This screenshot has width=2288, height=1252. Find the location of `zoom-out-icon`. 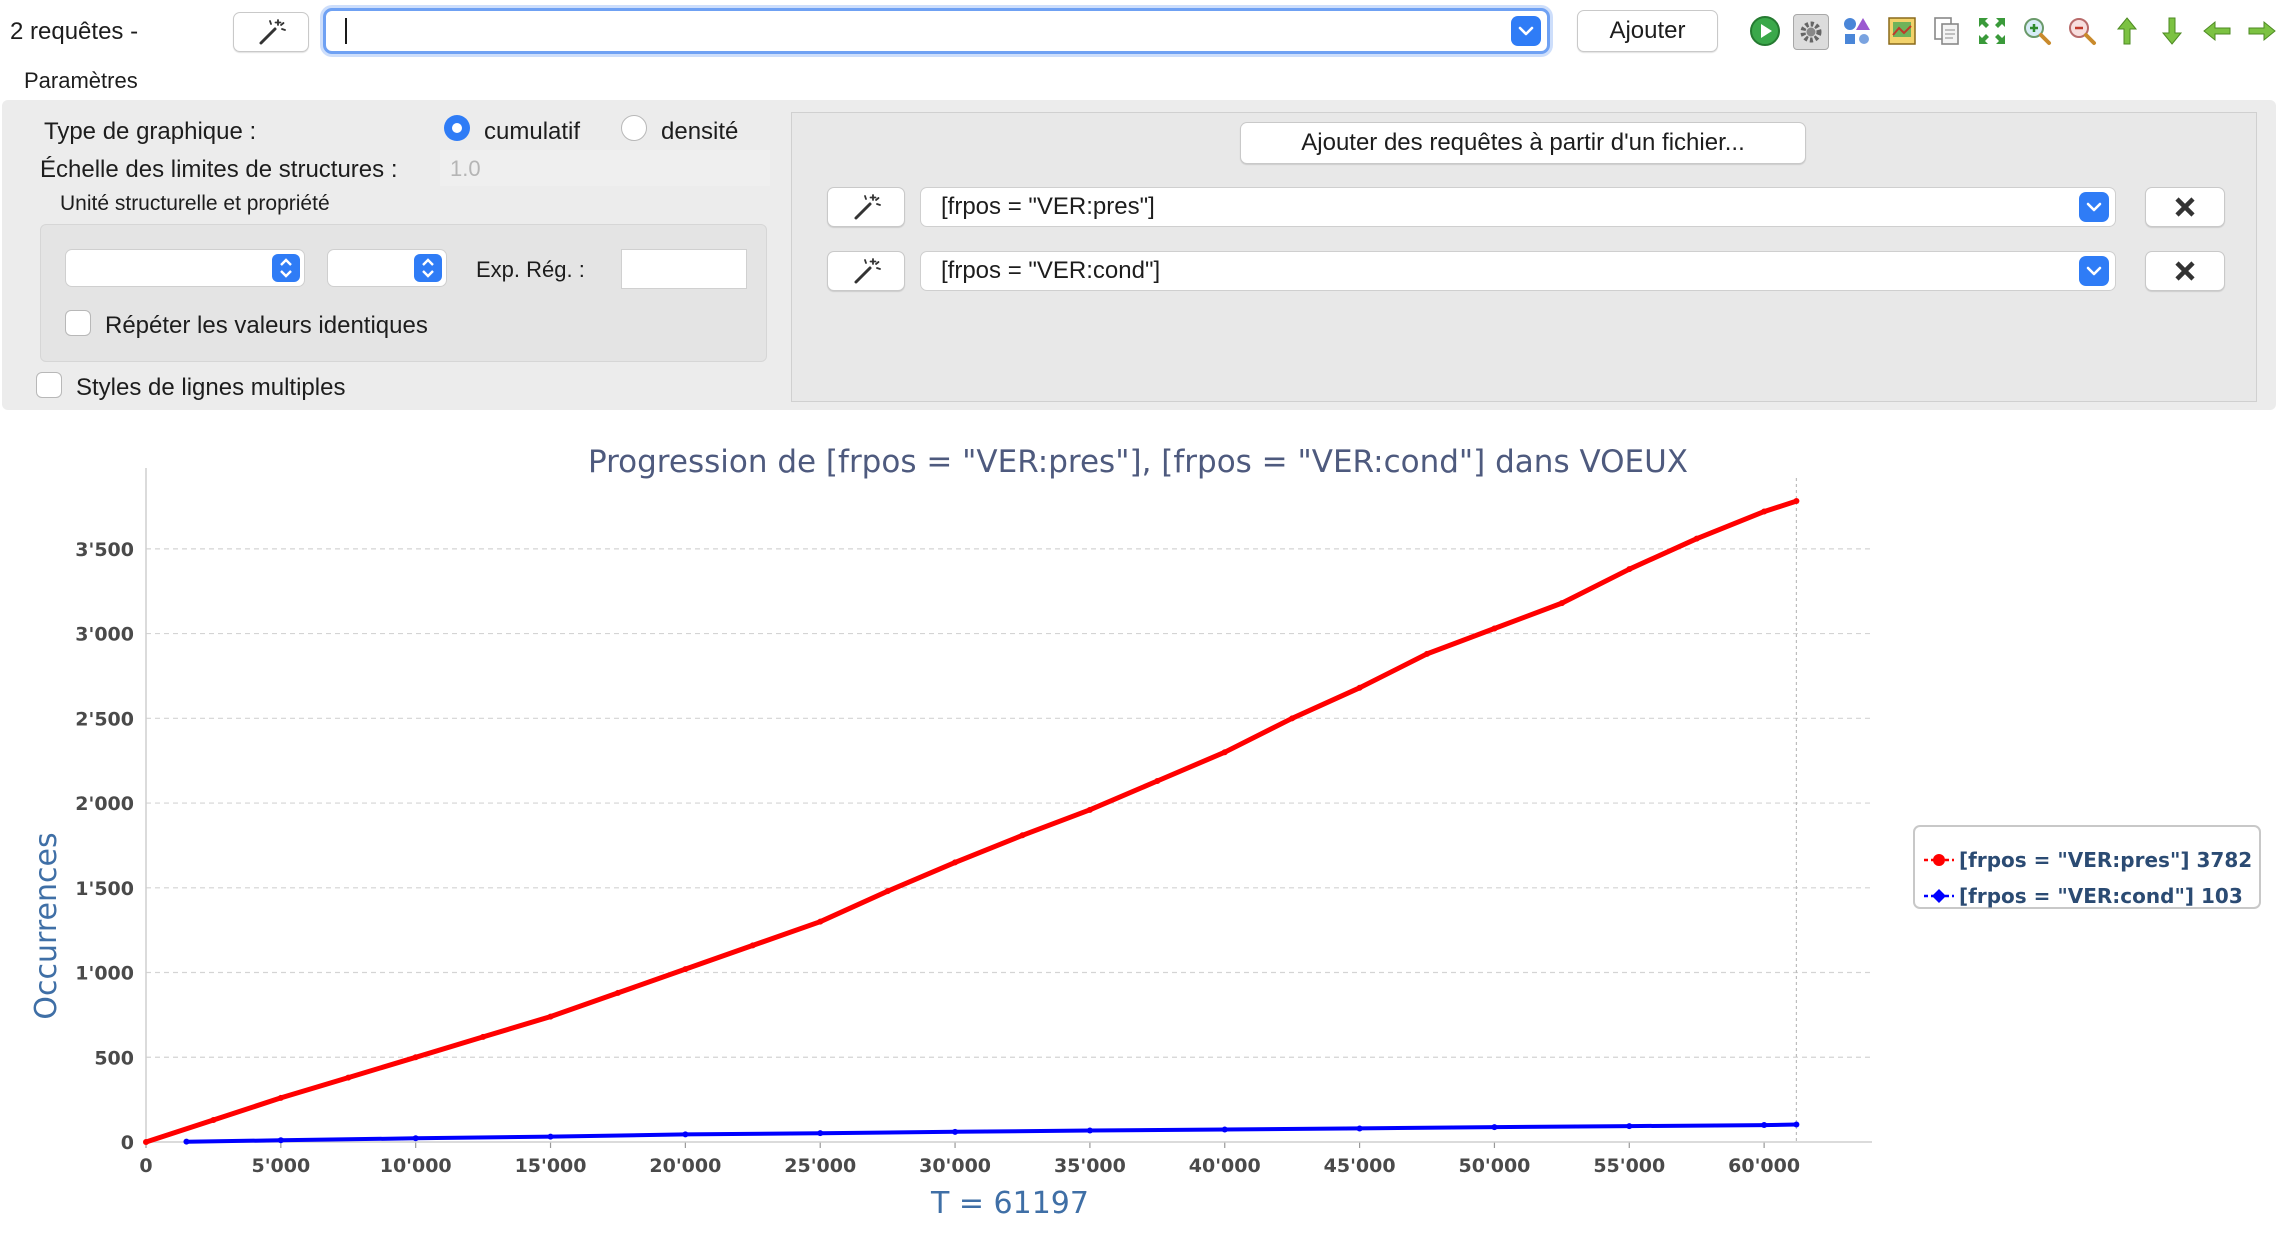

zoom-out-icon is located at coordinates (2082, 31).